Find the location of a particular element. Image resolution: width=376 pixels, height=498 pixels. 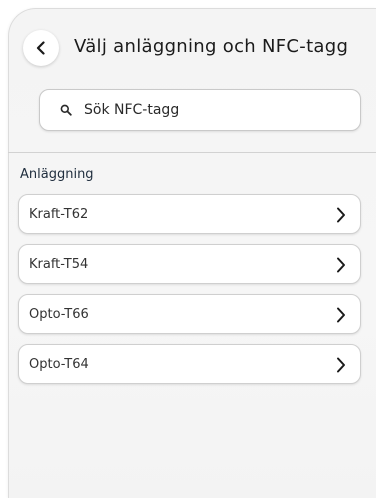

search-input is located at coordinates (204, 110).